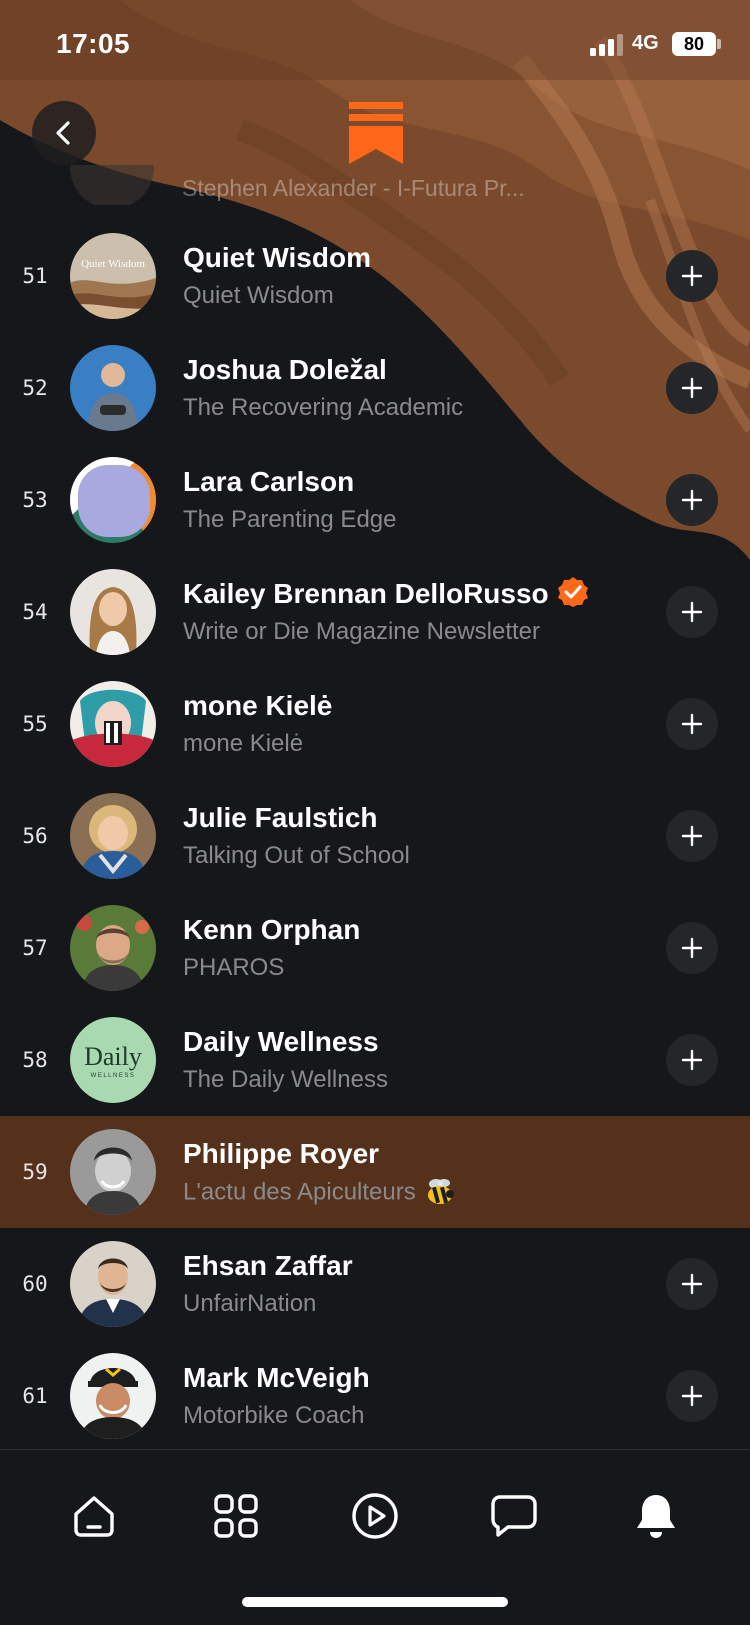 The image size is (750, 1625). What do you see at coordinates (269, 481) in the screenshot?
I see `author-name: Lara Carlson` at bounding box center [269, 481].